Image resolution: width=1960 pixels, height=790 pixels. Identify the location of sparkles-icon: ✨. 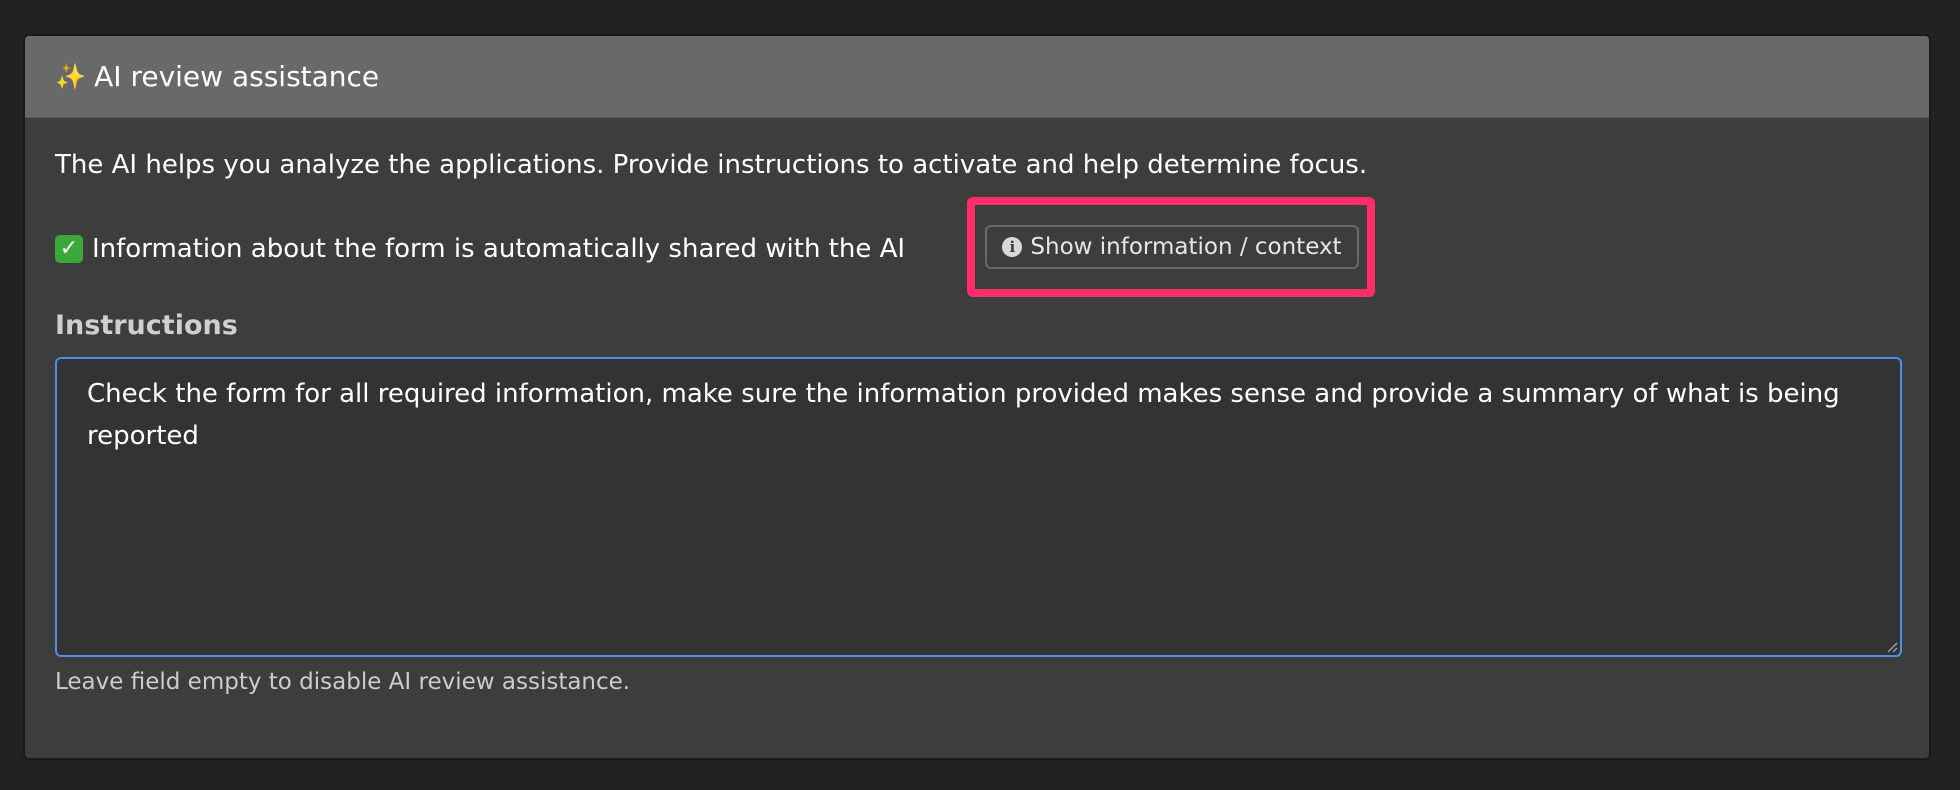
(71, 76).